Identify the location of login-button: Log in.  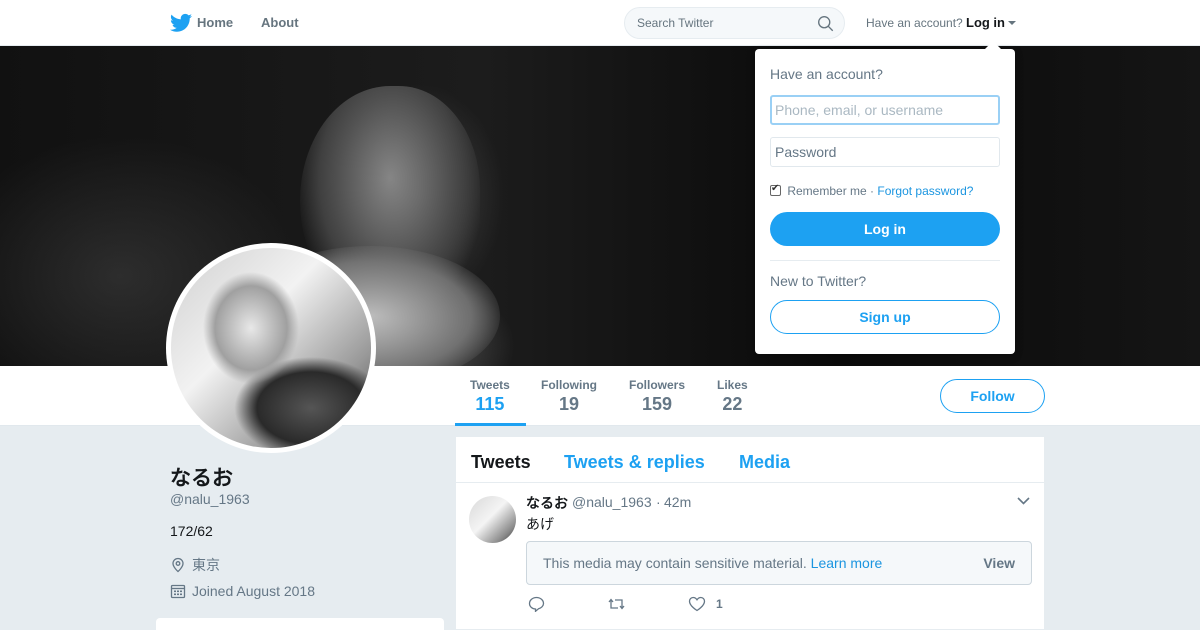
(885, 229).